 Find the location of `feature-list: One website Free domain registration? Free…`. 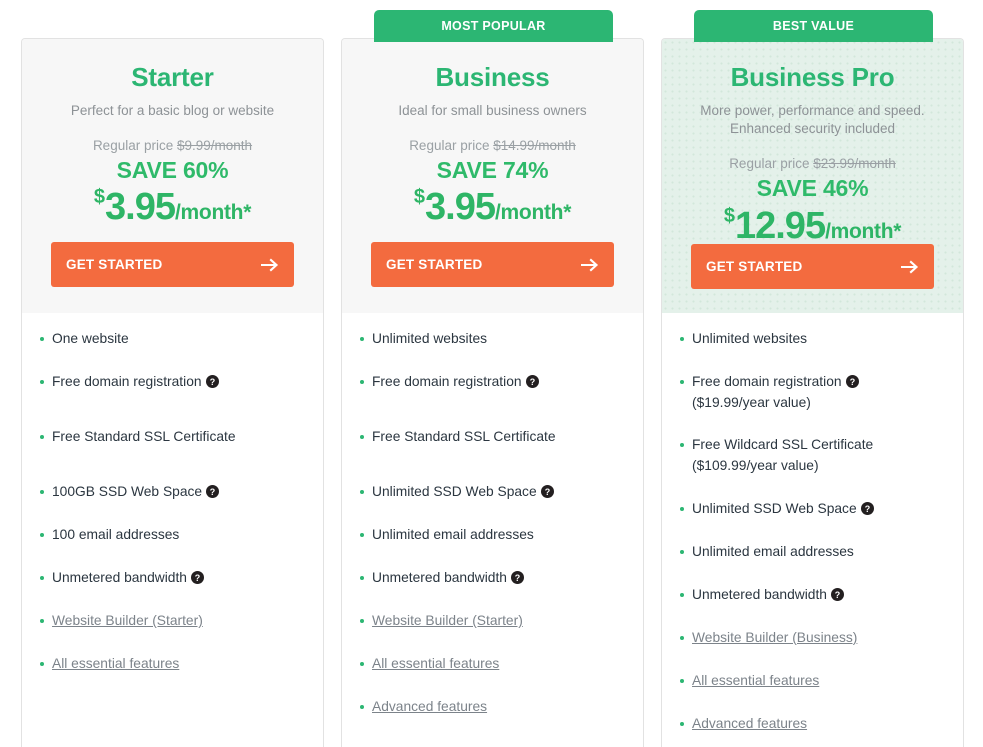

feature-list: One website Free domain registration? Free… is located at coordinates (172, 494).